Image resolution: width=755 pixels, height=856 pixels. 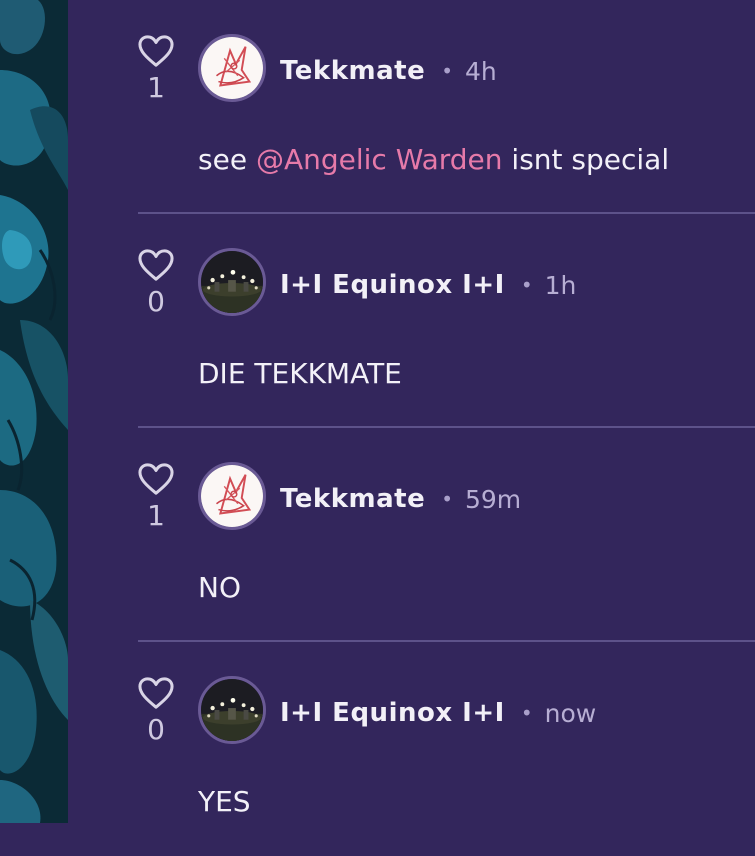 I want to click on comment-header: Tekkmate • 4h, so click(x=388, y=71).